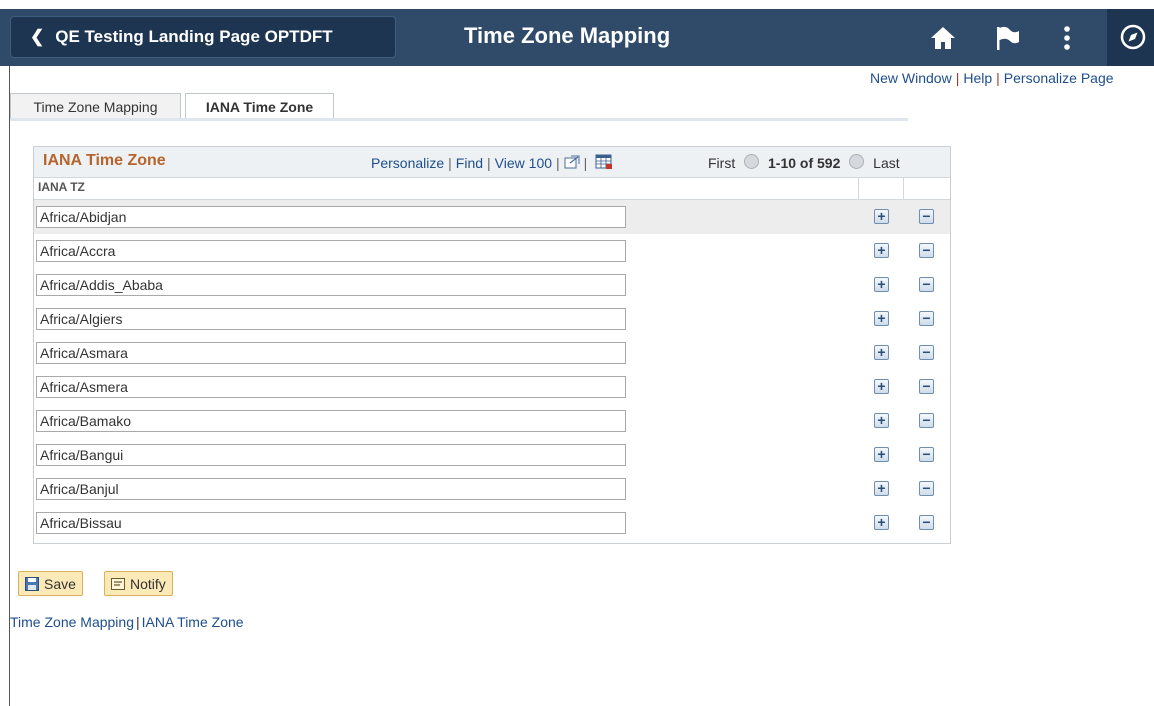 This screenshot has width=1154, height=706. What do you see at coordinates (193, 622) in the screenshot?
I see `iana-time-zone-link: IANA Time Zone` at bounding box center [193, 622].